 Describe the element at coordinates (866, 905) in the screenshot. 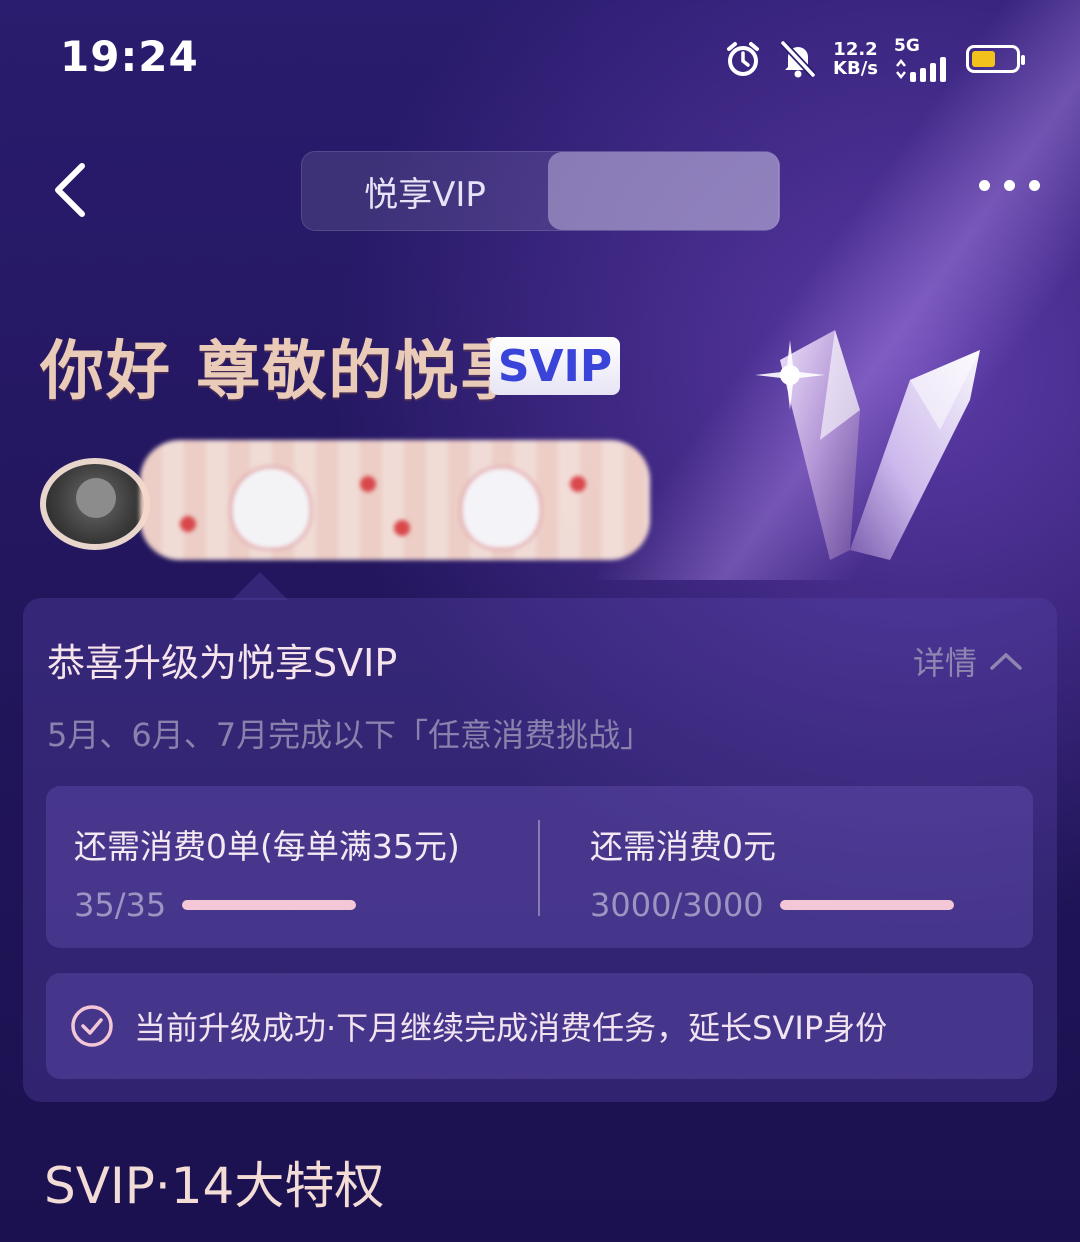

I see `progress-amount-bar` at that location.